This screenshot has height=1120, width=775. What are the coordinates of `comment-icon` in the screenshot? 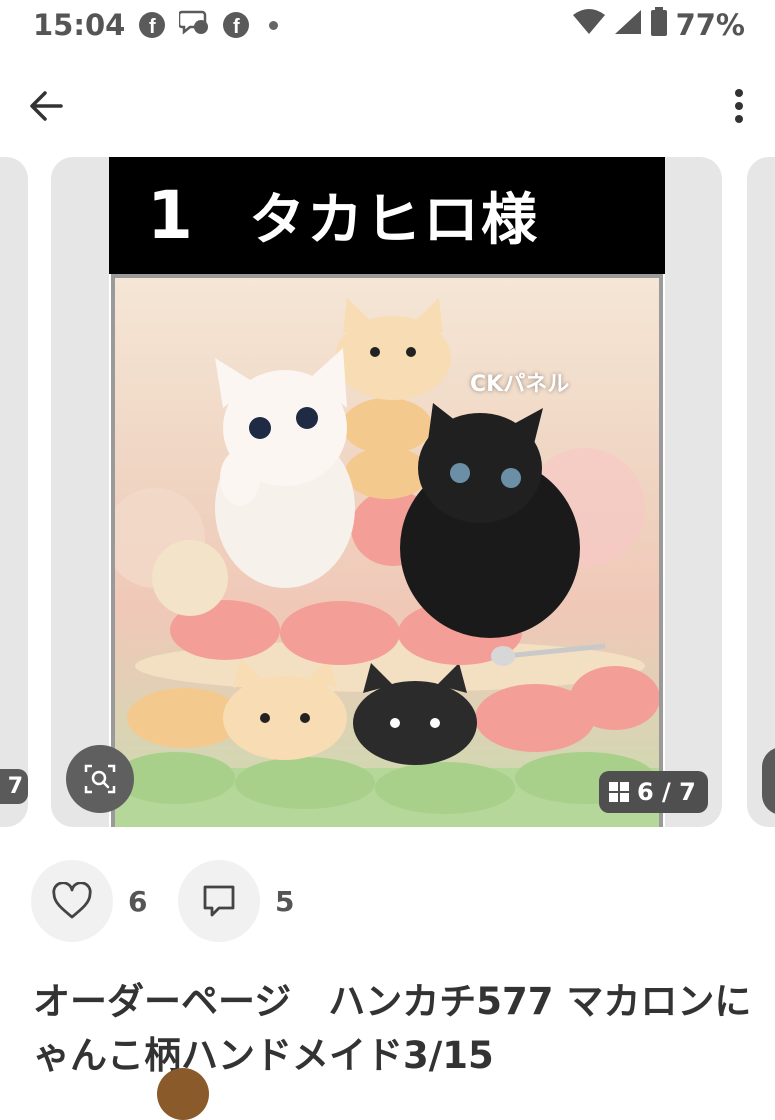 It's located at (219, 901).